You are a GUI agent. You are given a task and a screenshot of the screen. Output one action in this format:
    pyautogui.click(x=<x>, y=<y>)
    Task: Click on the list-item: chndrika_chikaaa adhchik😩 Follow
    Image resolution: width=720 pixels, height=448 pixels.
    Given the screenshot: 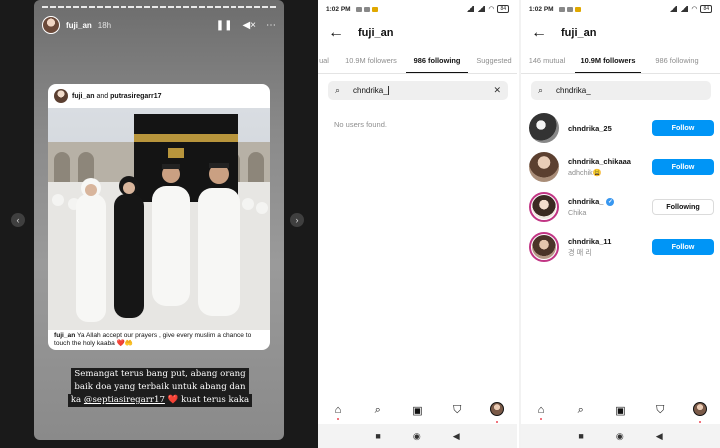 What is the action you would take?
    pyautogui.click(x=621, y=167)
    